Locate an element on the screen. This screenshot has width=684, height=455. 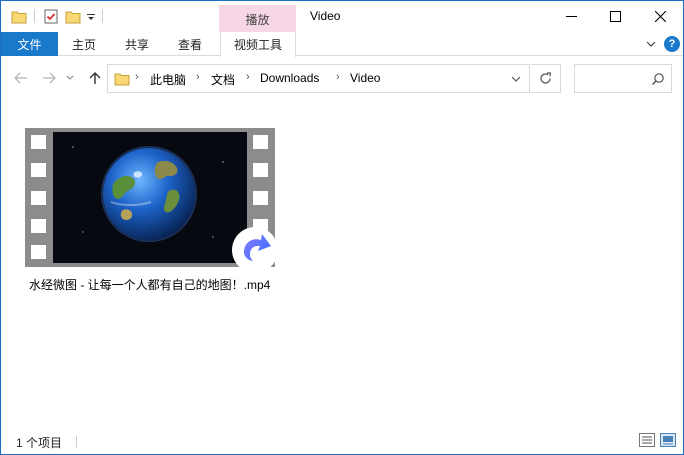
tab-home: 主页 is located at coordinates (84, 44).